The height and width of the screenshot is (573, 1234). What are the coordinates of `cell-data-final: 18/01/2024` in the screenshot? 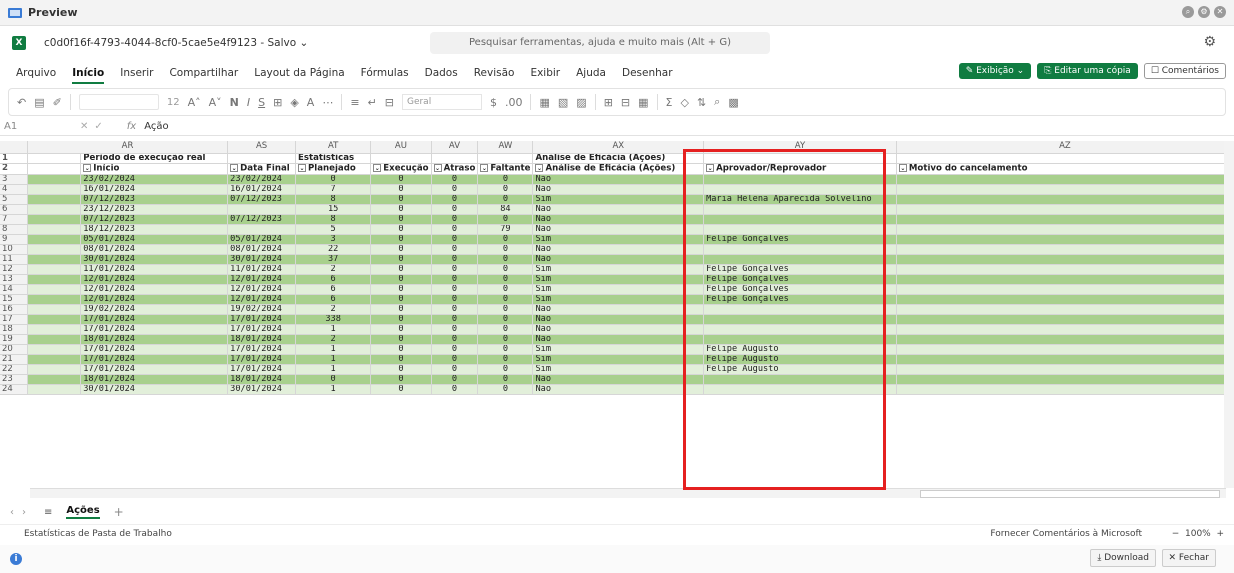 It's located at (261, 379).